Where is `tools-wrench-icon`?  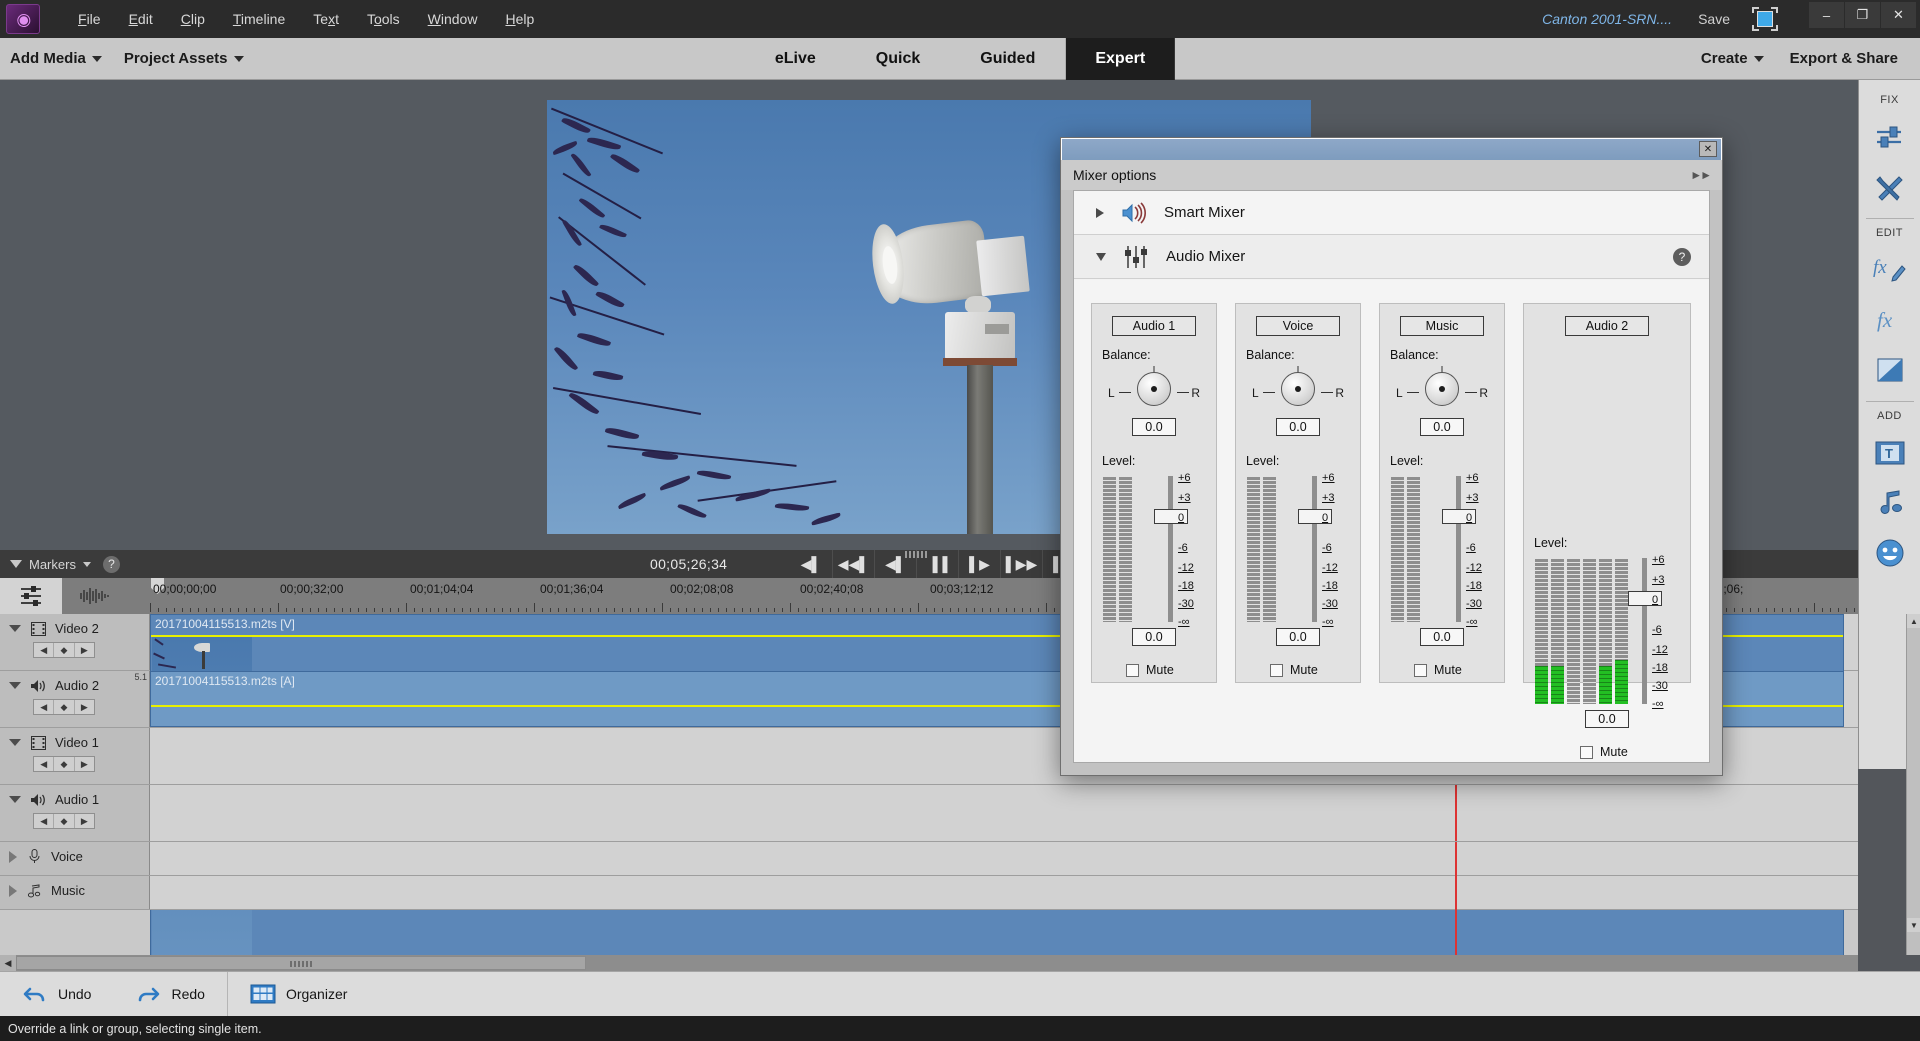
tools-wrench-icon is located at coordinates (1890, 187).